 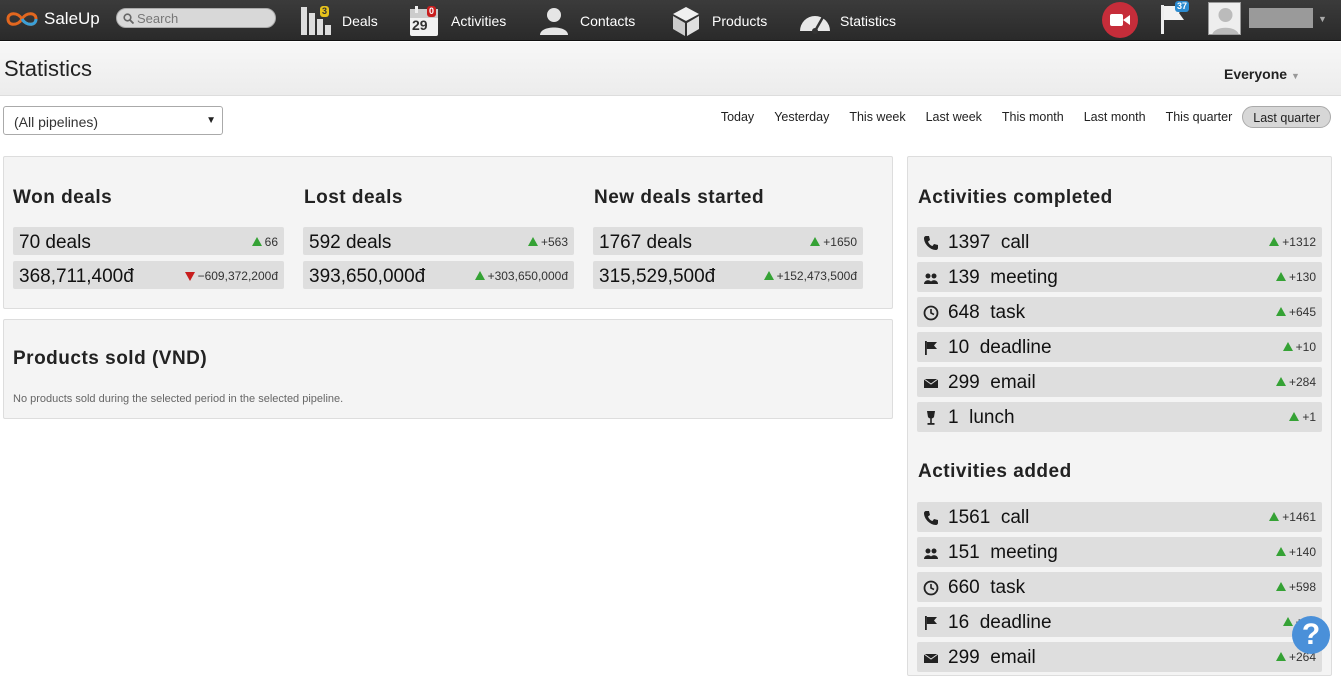 I want to click on activity-count: 16, so click(x=959, y=622).